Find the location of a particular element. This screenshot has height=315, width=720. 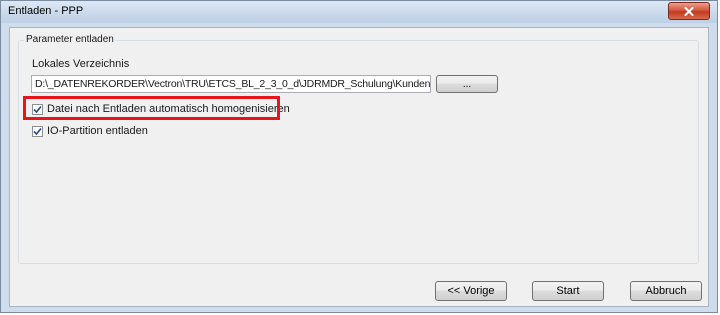

close-button is located at coordinates (689, 11).